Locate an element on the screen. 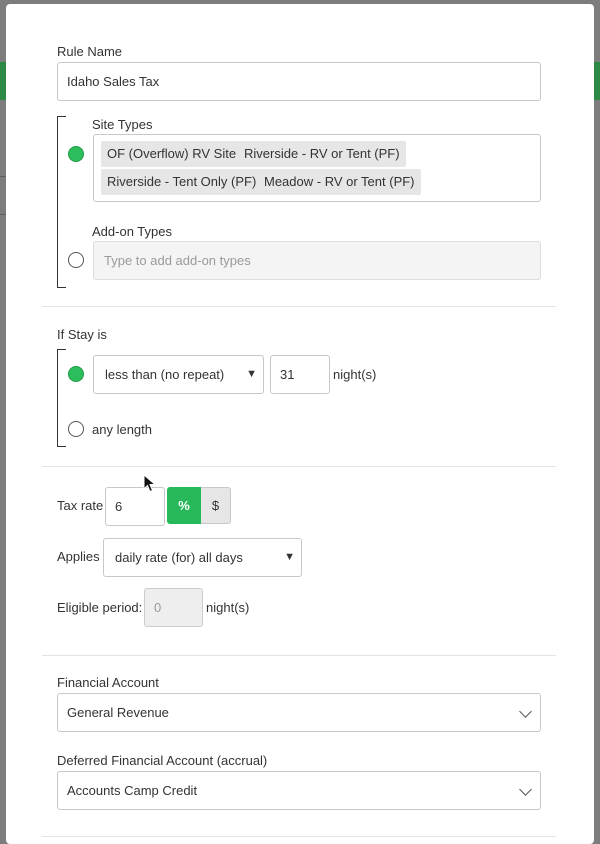 This screenshot has width=600, height=844. stay-condition-select: less than (no repeat) ▼ is located at coordinates (178, 374).